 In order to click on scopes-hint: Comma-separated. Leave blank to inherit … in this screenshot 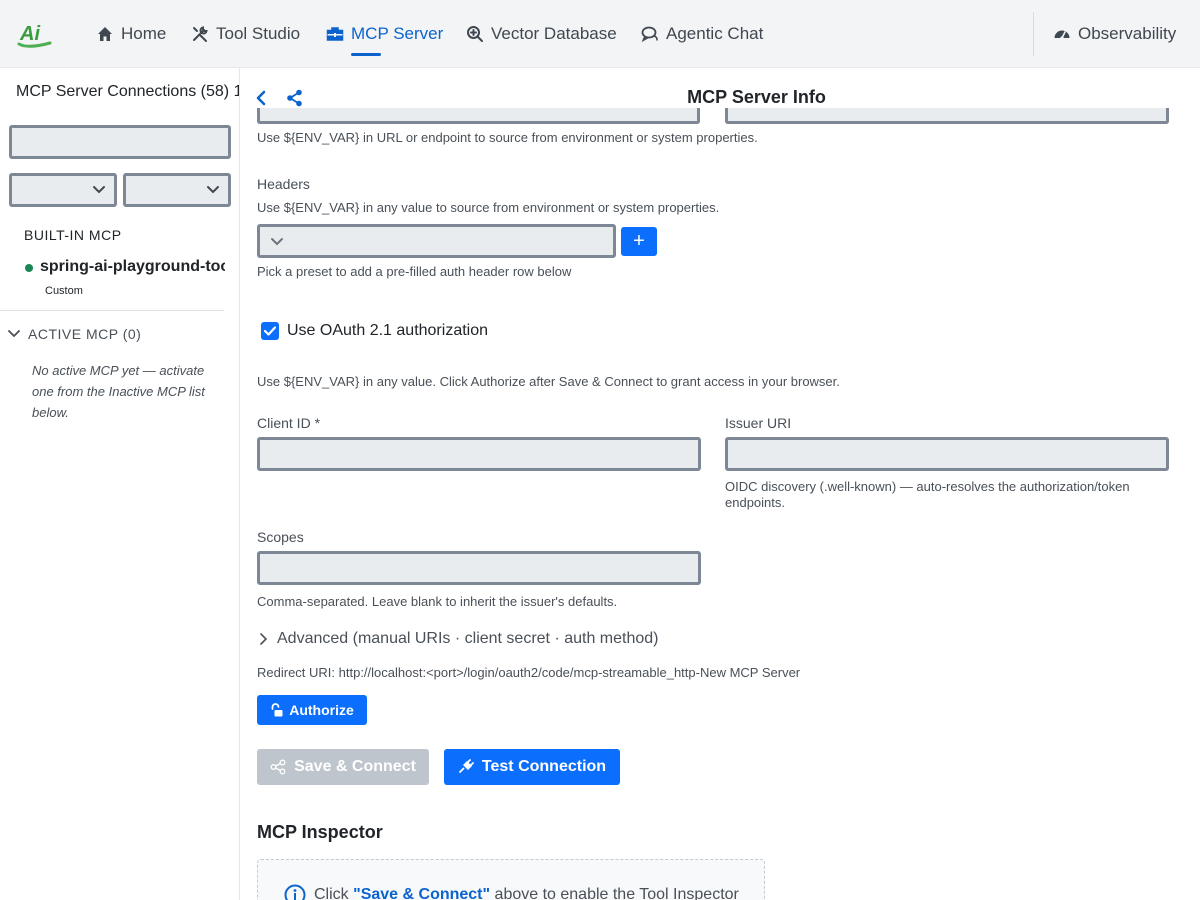, I will do `click(437, 601)`.